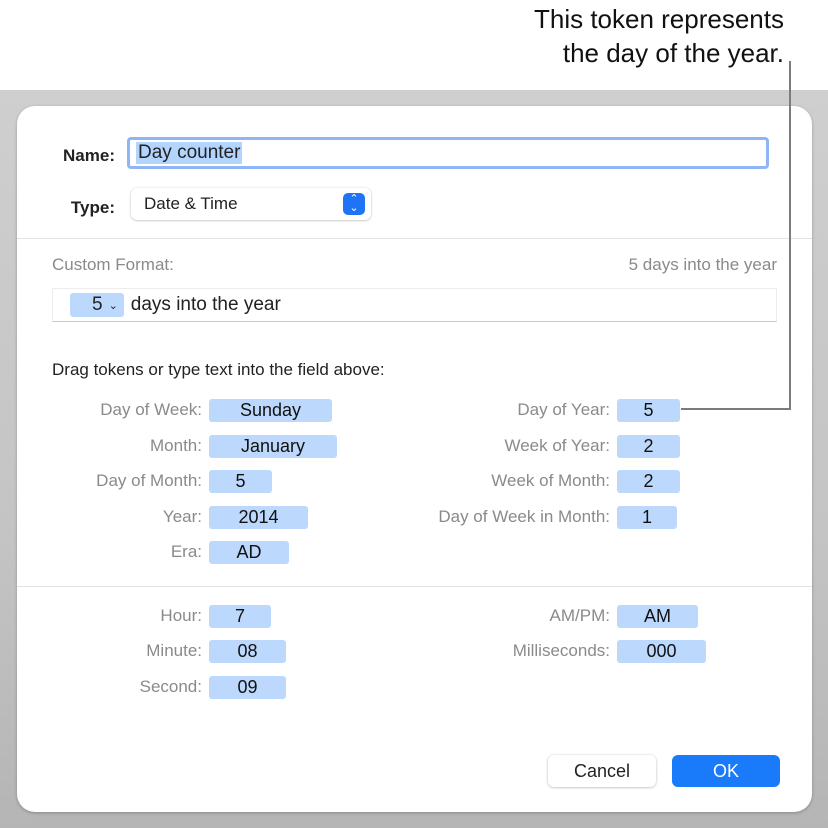 Image resolution: width=828 pixels, height=828 pixels. I want to click on token-row-minute: Minute: 08, so click(169, 651).